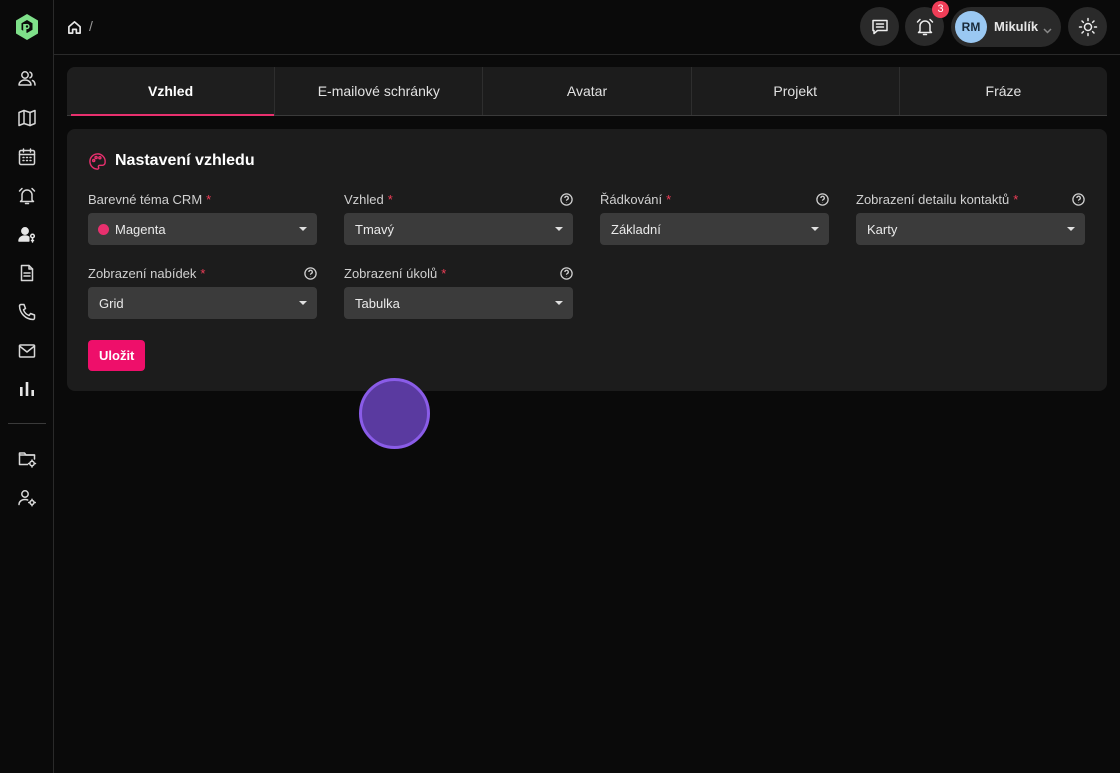 This screenshot has height=773, width=1120. What do you see at coordinates (377, 303) in the screenshot?
I see `select-value: Tabulka` at bounding box center [377, 303].